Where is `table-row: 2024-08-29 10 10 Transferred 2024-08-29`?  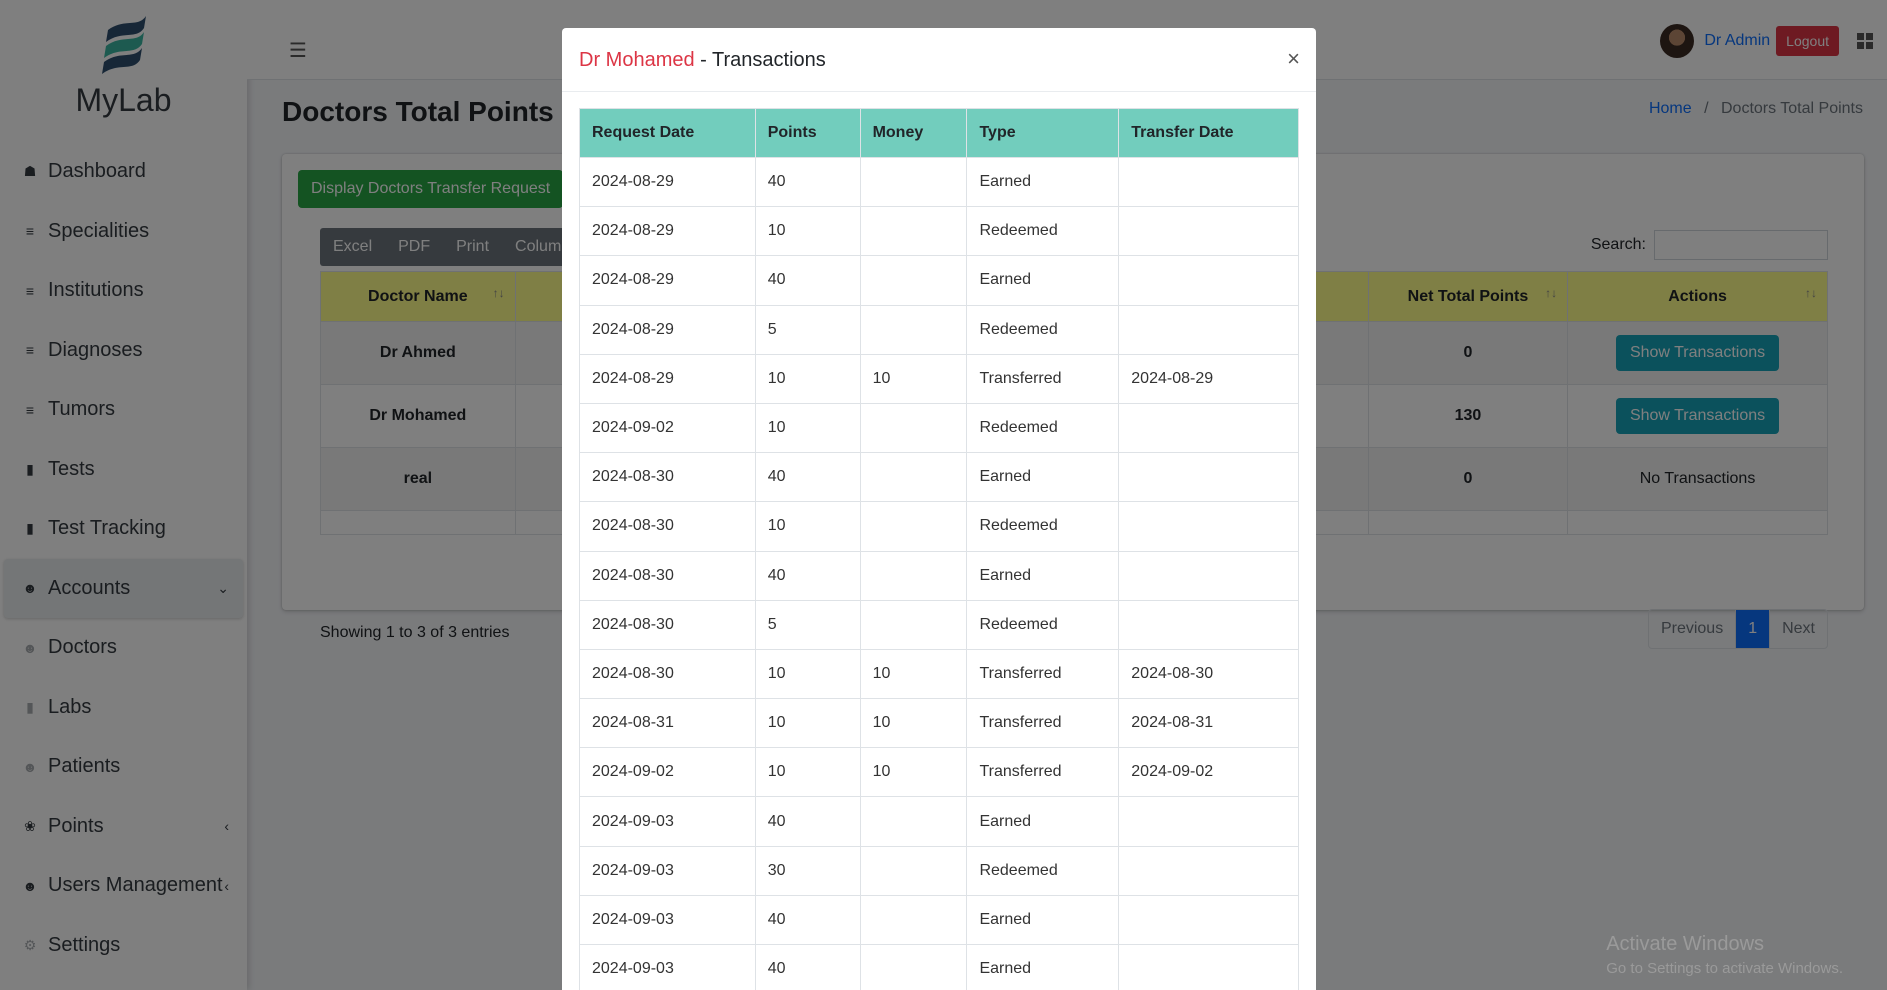
table-row: 2024-08-29 10 10 Transferred 2024-08-29 is located at coordinates (939, 378).